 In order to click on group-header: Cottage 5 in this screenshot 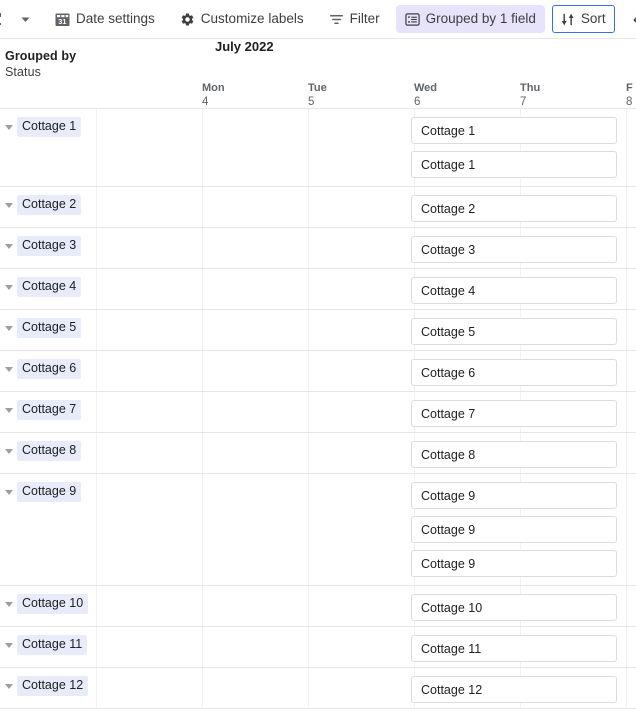, I will do `click(43, 328)`.